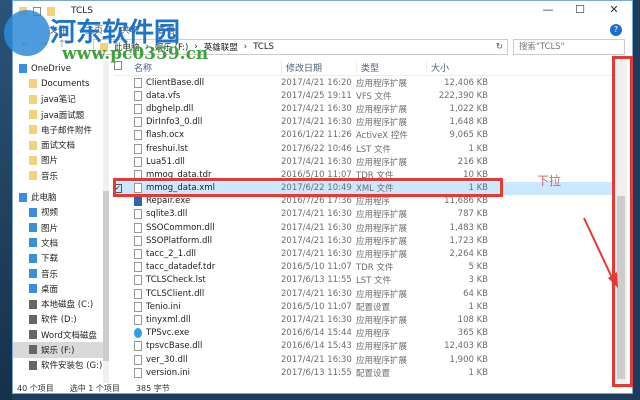 The width and height of the screenshot is (640, 400). What do you see at coordinates (61, 114) in the screenshot?
I see `nav-item: java面试题` at bounding box center [61, 114].